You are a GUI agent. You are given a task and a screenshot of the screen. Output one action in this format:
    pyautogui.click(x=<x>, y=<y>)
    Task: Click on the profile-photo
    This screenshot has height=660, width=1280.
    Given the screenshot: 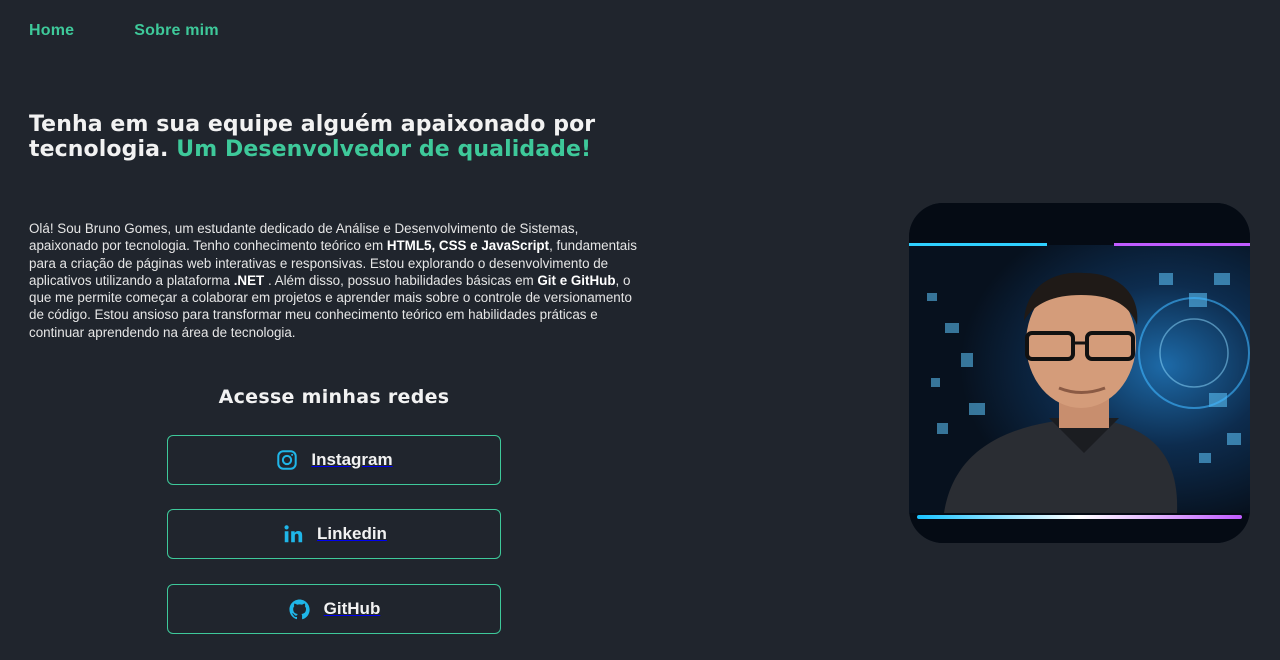 What is the action you would take?
    pyautogui.click(x=1079, y=373)
    